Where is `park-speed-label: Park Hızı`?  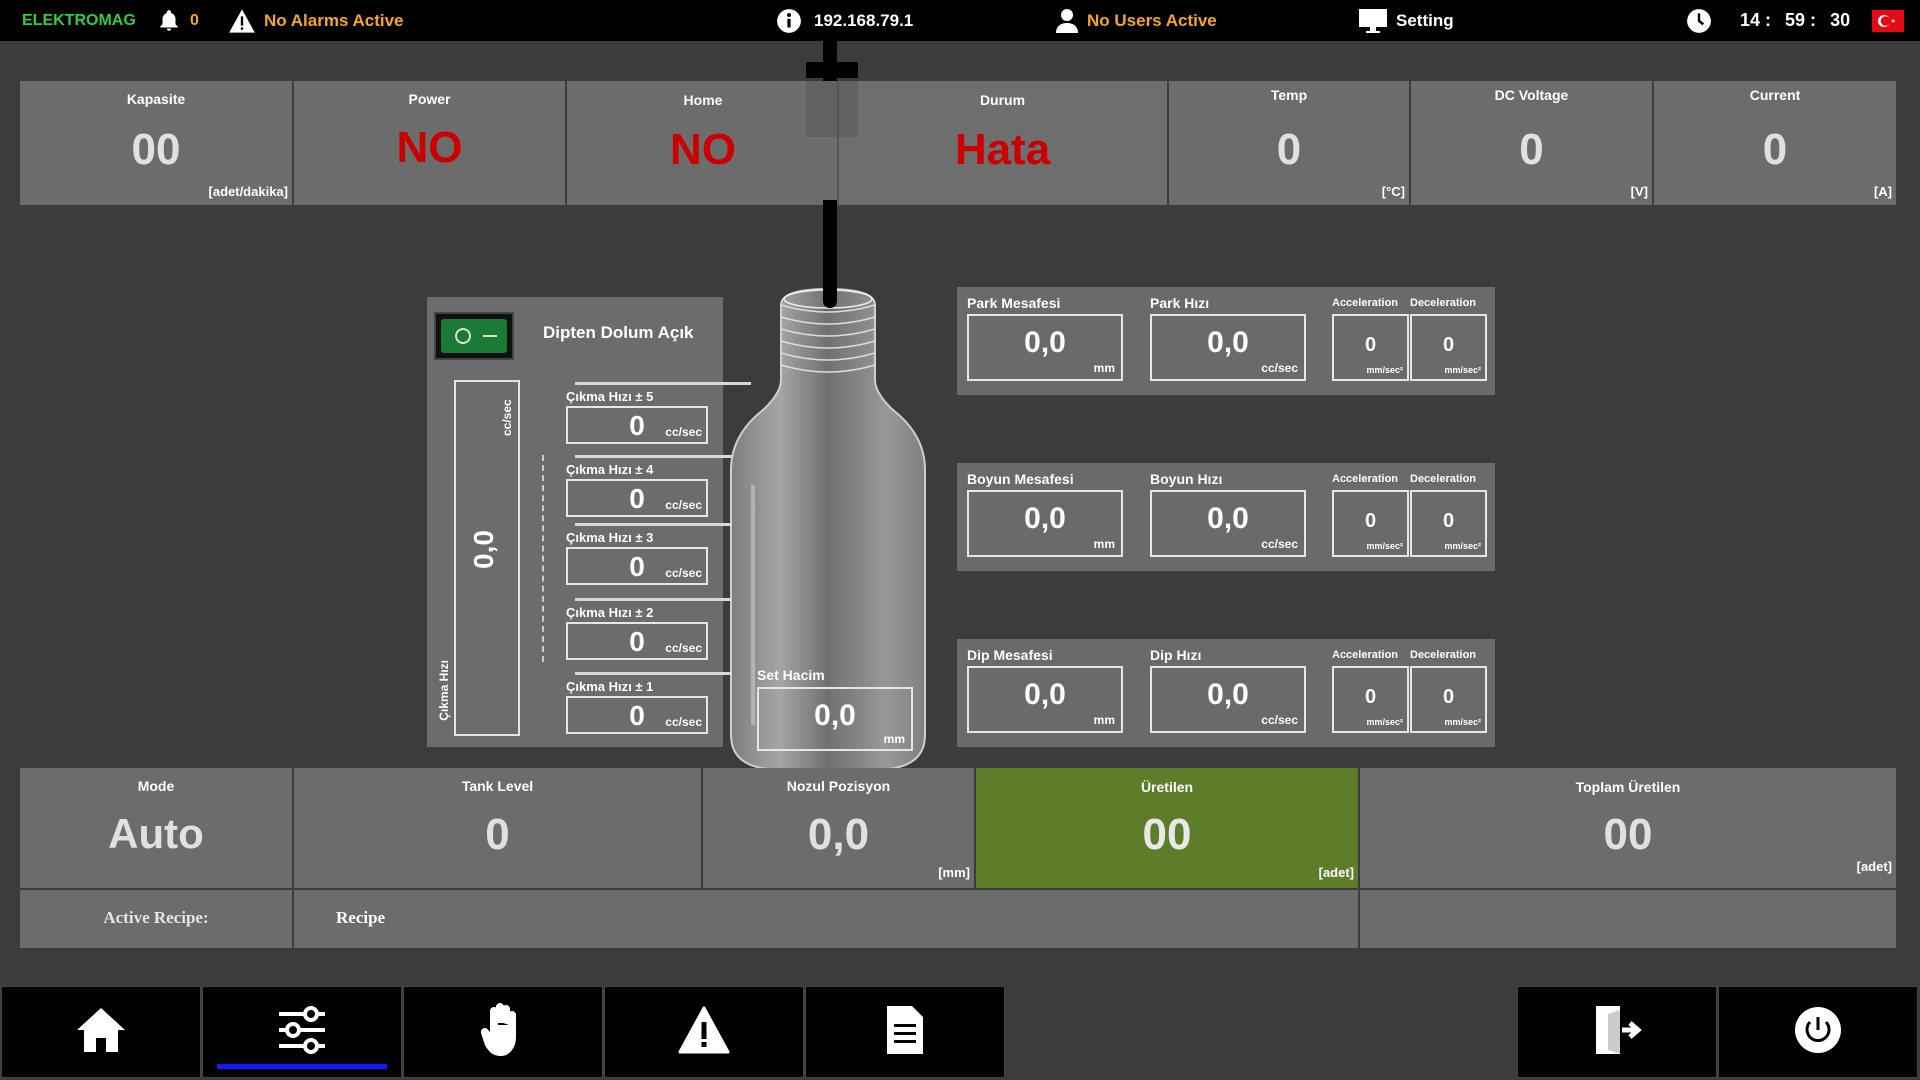
park-speed-label: Park Hızı is located at coordinates (1180, 303).